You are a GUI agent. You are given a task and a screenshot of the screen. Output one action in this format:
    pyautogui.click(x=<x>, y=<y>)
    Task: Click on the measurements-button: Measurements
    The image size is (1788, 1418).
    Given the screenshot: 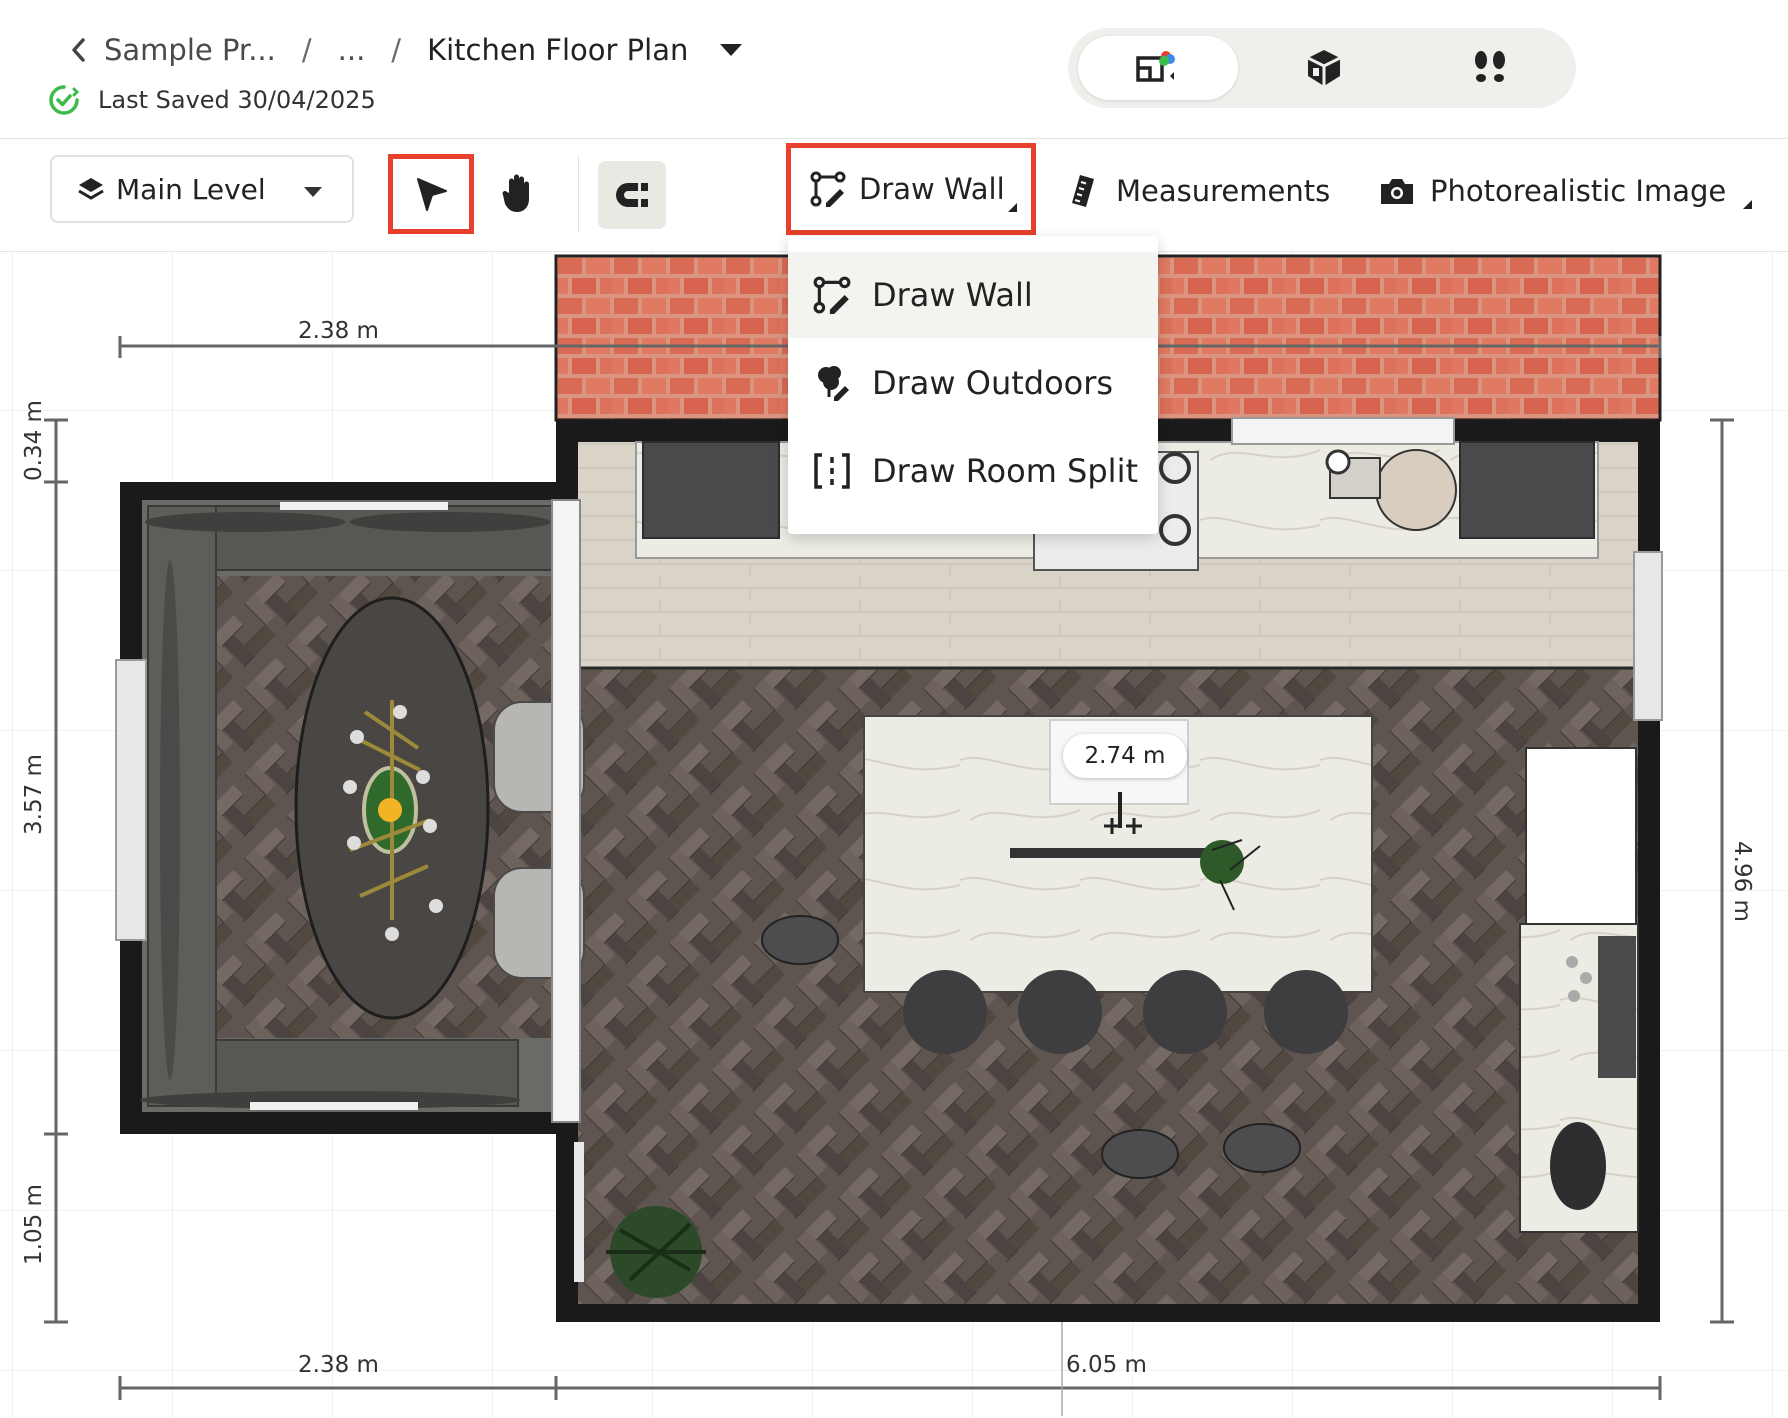 What is the action you would take?
    pyautogui.click(x=1199, y=191)
    